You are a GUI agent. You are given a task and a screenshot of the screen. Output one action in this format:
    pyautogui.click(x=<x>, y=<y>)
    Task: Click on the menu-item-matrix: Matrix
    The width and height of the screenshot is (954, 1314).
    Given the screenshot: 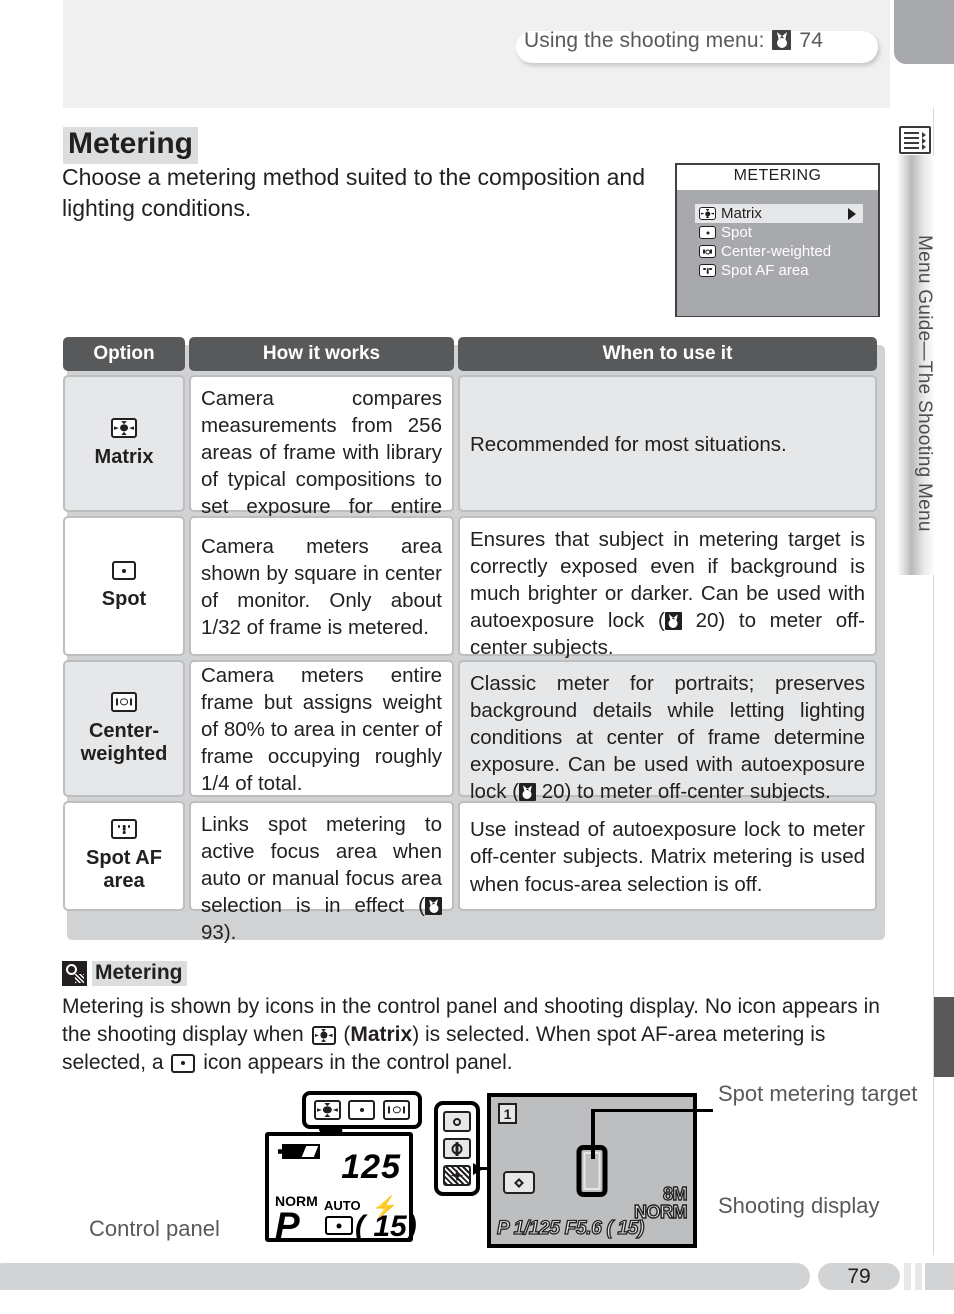 What is the action you would take?
    pyautogui.click(x=779, y=213)
    